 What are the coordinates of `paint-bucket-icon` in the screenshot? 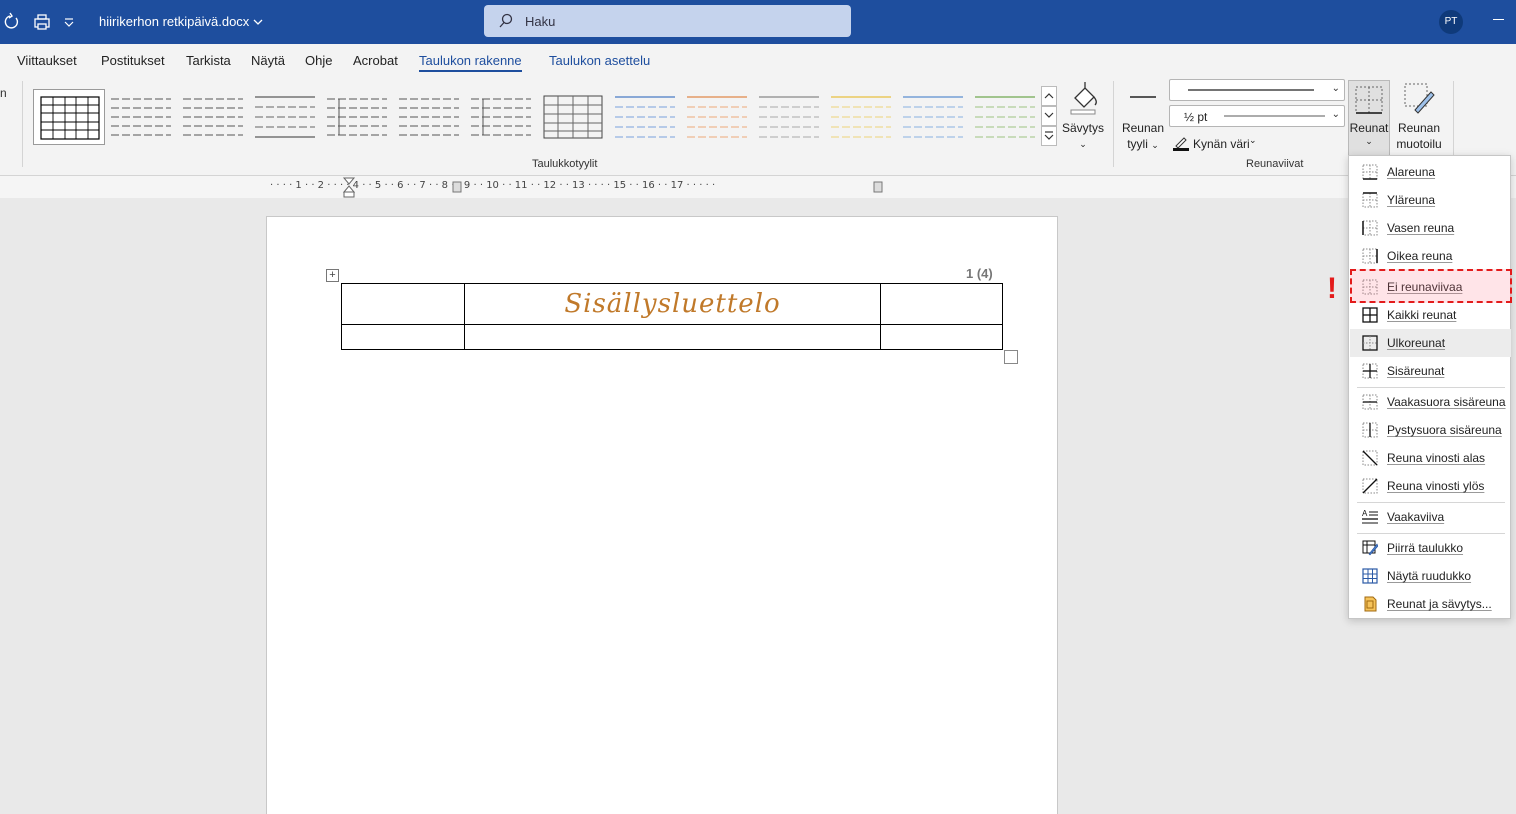 It's located at (1083, 98).